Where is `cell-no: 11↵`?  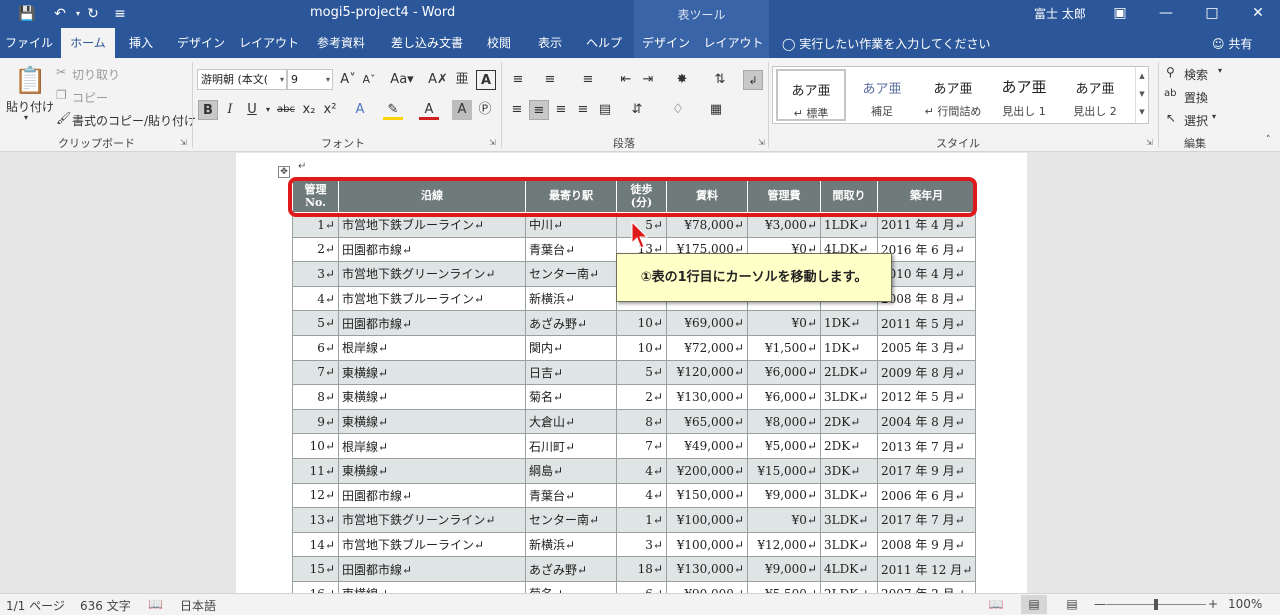 cell-no: 11↵ is located at coordinates (315, 470).